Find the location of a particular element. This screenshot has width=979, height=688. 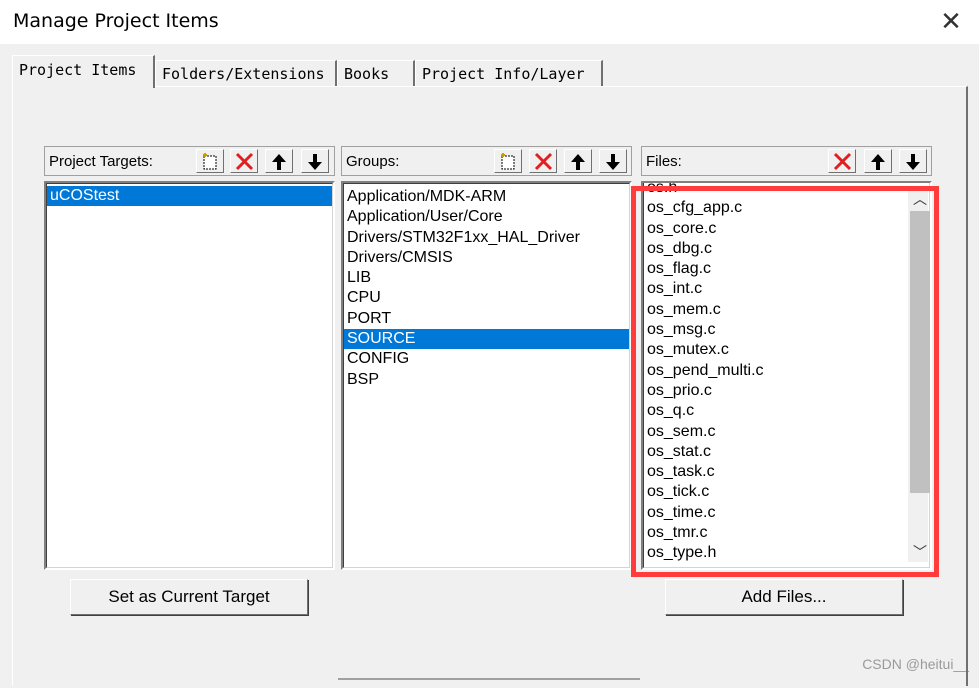

new-group-button is located at coordinates (508, 161).